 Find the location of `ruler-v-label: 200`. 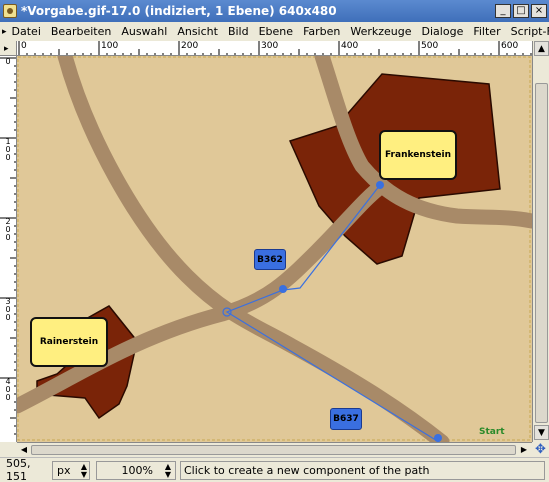

ruler-v-label: 200 is located at coordinates (8, 229).